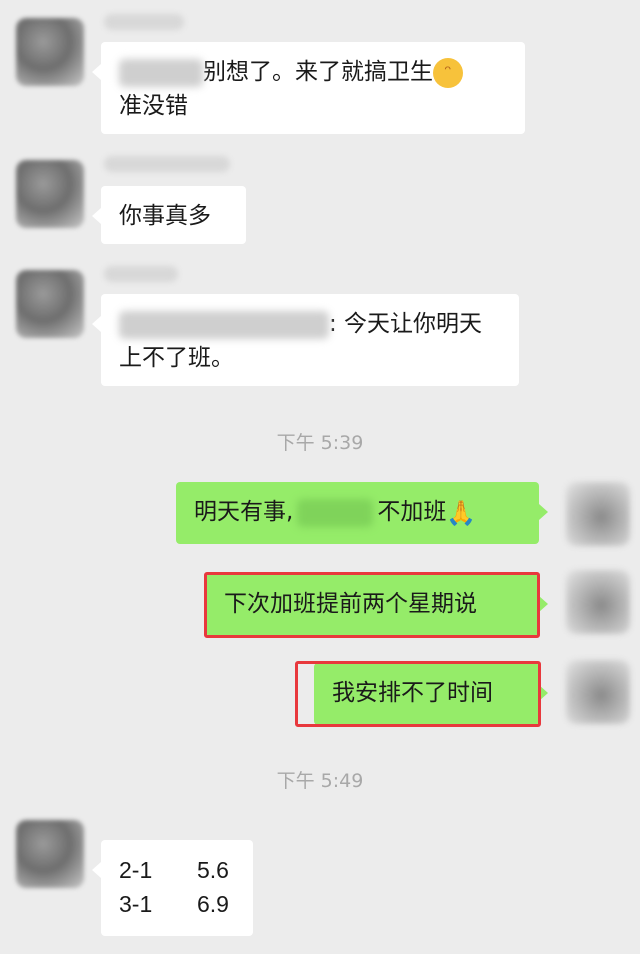  I want to click on message-text: 别想了。来了就搞卫生, so click(318, 72).